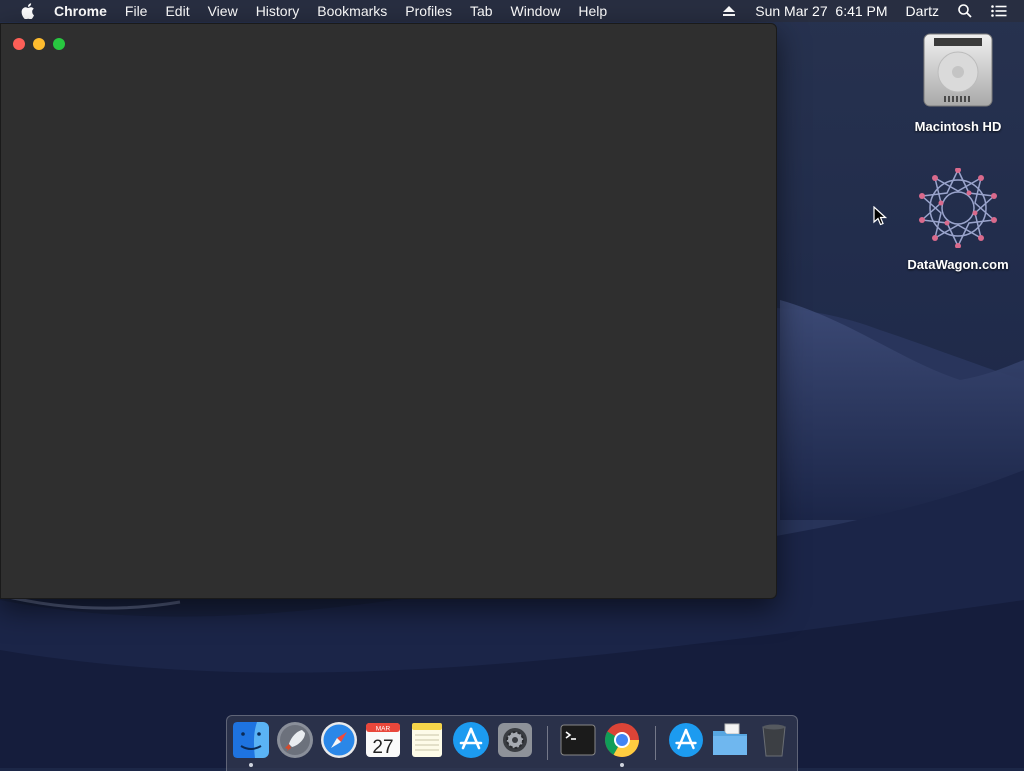  Describe the element at coordinates (729, 11) in the screenshot. I see `eject-icon` at that location.